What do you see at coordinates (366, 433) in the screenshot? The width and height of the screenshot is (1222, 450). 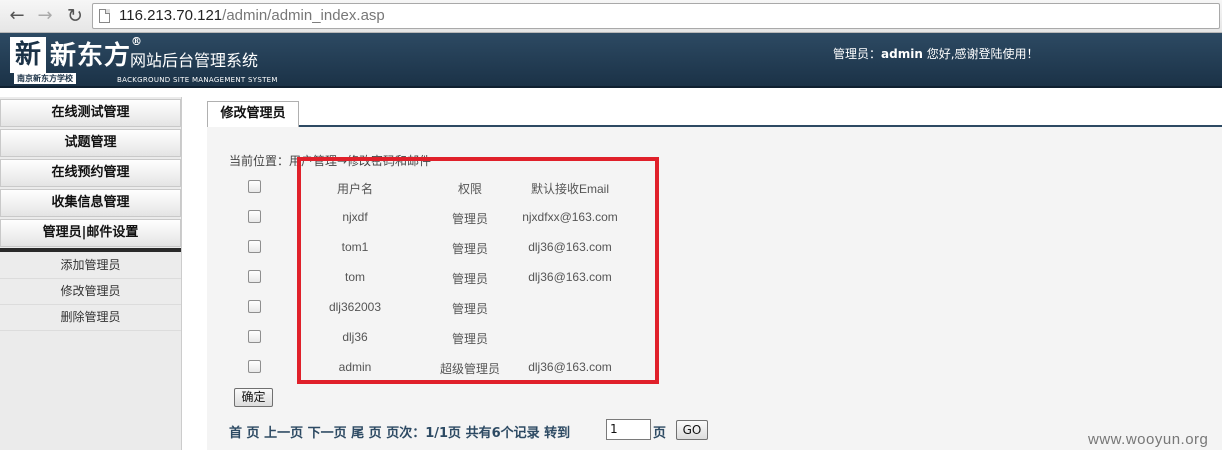 I see `pager-last-link: 尾 页` at bounding box center [366, 433].